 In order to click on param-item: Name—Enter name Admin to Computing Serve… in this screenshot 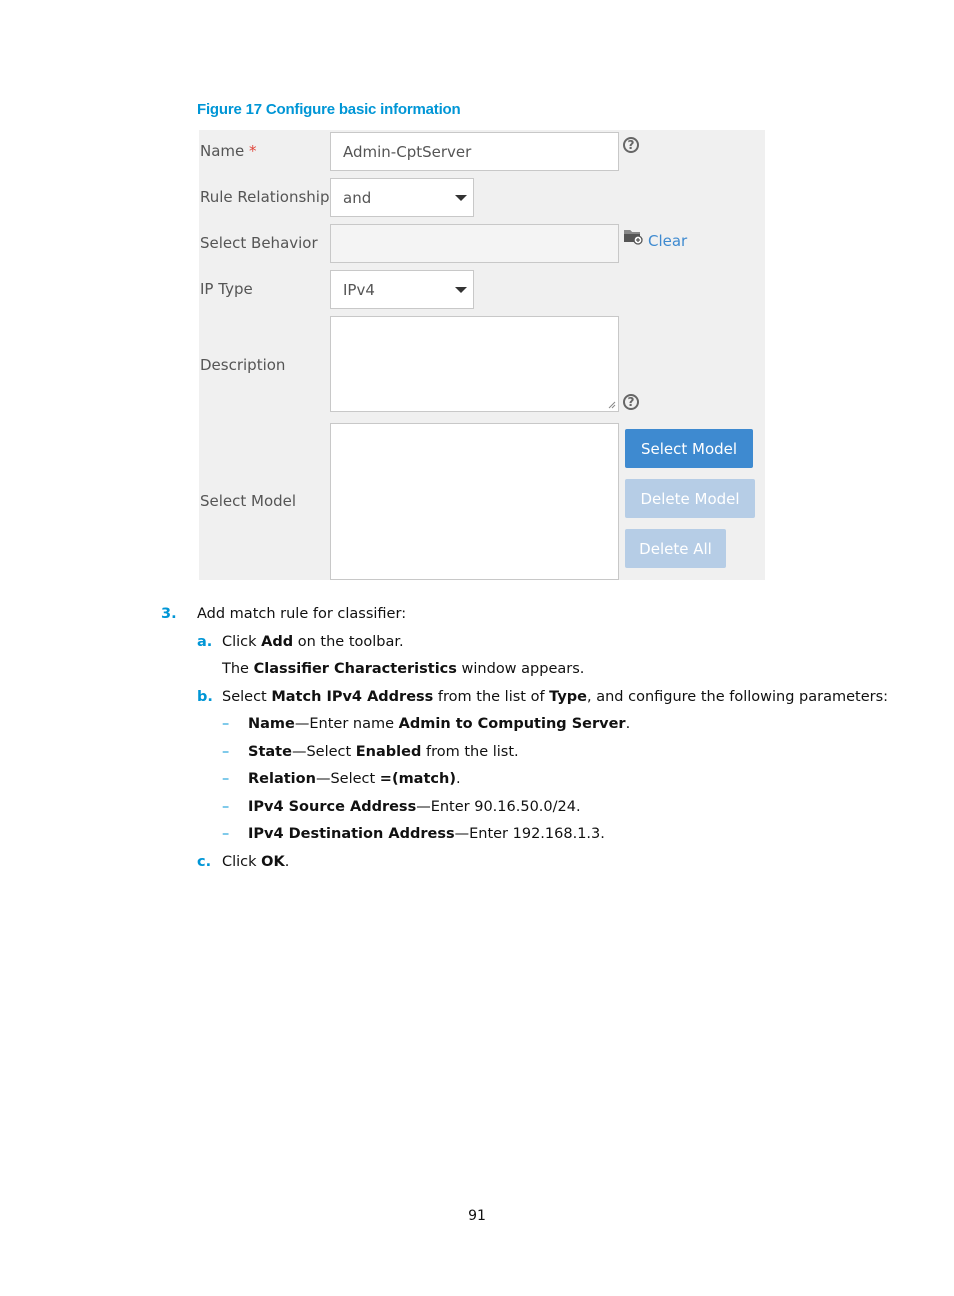, I will do `click(439, 724)`.